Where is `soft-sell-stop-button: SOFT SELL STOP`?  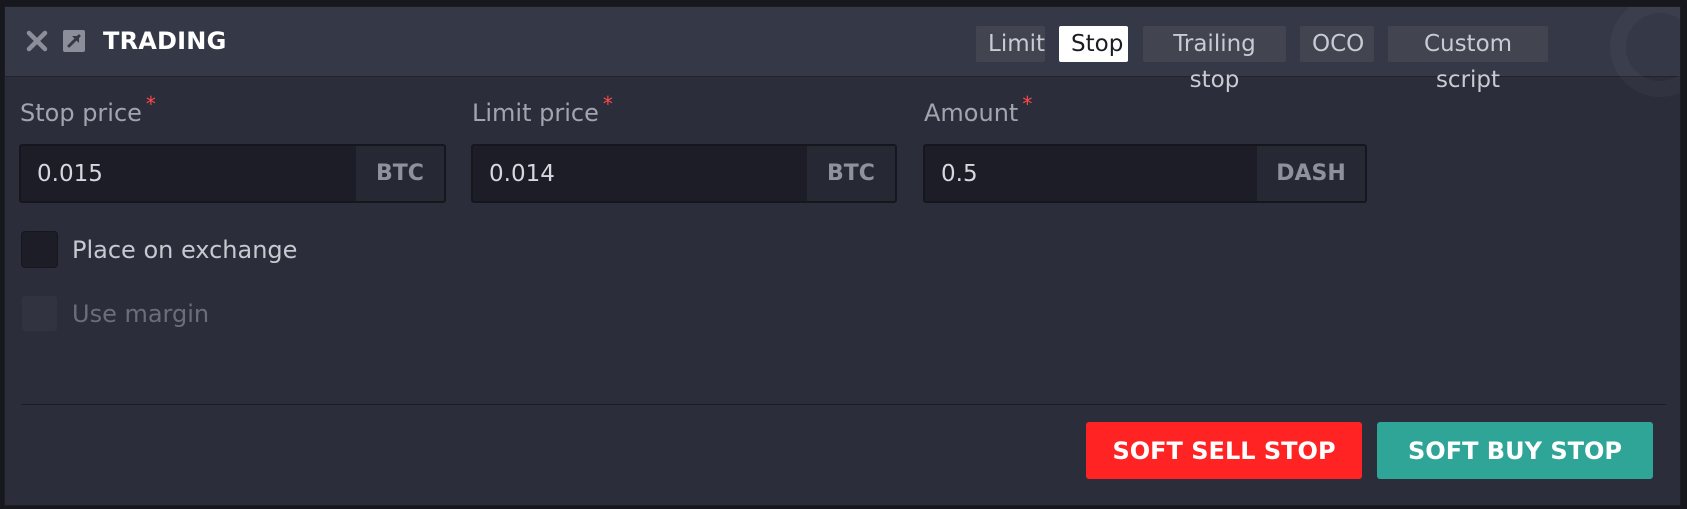
soft-sell-stop-button: SOFT SELL STOP is located at coordinates (1224, 450).